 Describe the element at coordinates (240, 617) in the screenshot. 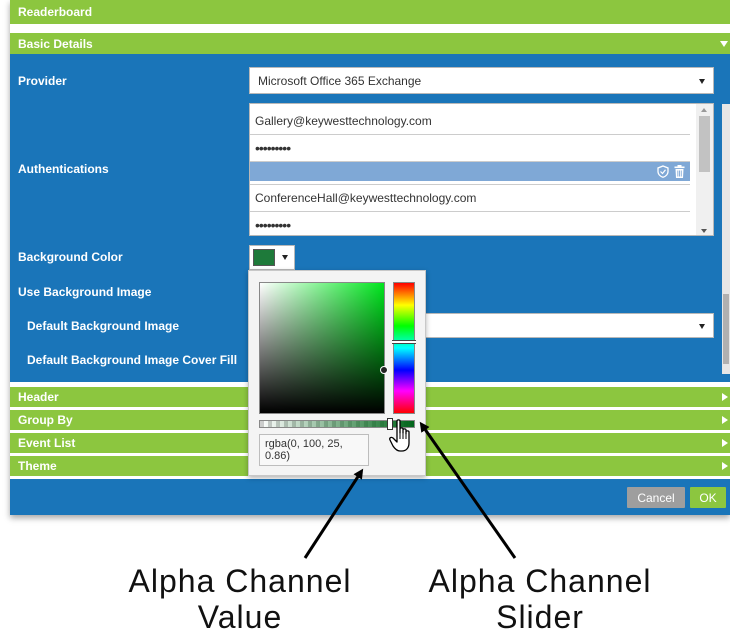

I see `alpha-value-callout-line2: Value` at that location.